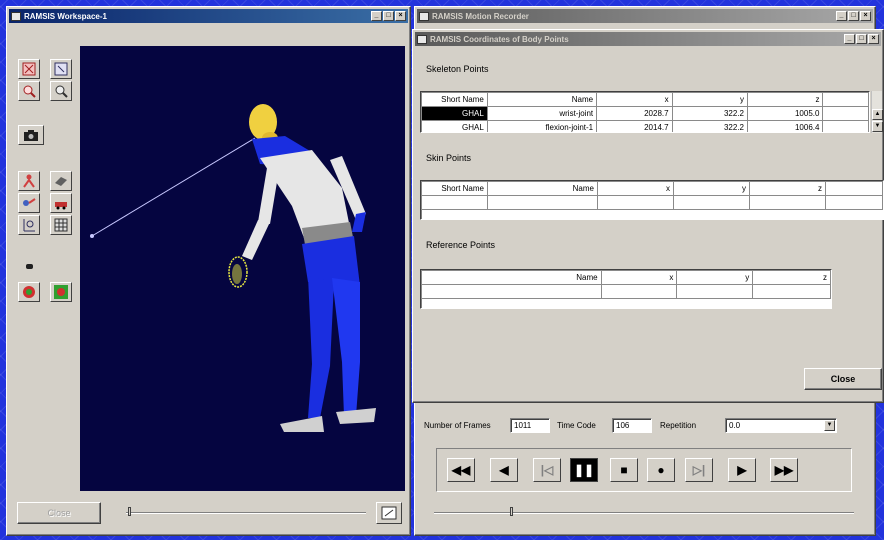 Image resolution: width=884 pixels, height=540 pixels. I want to click on color-red-button, so click(29, 292).